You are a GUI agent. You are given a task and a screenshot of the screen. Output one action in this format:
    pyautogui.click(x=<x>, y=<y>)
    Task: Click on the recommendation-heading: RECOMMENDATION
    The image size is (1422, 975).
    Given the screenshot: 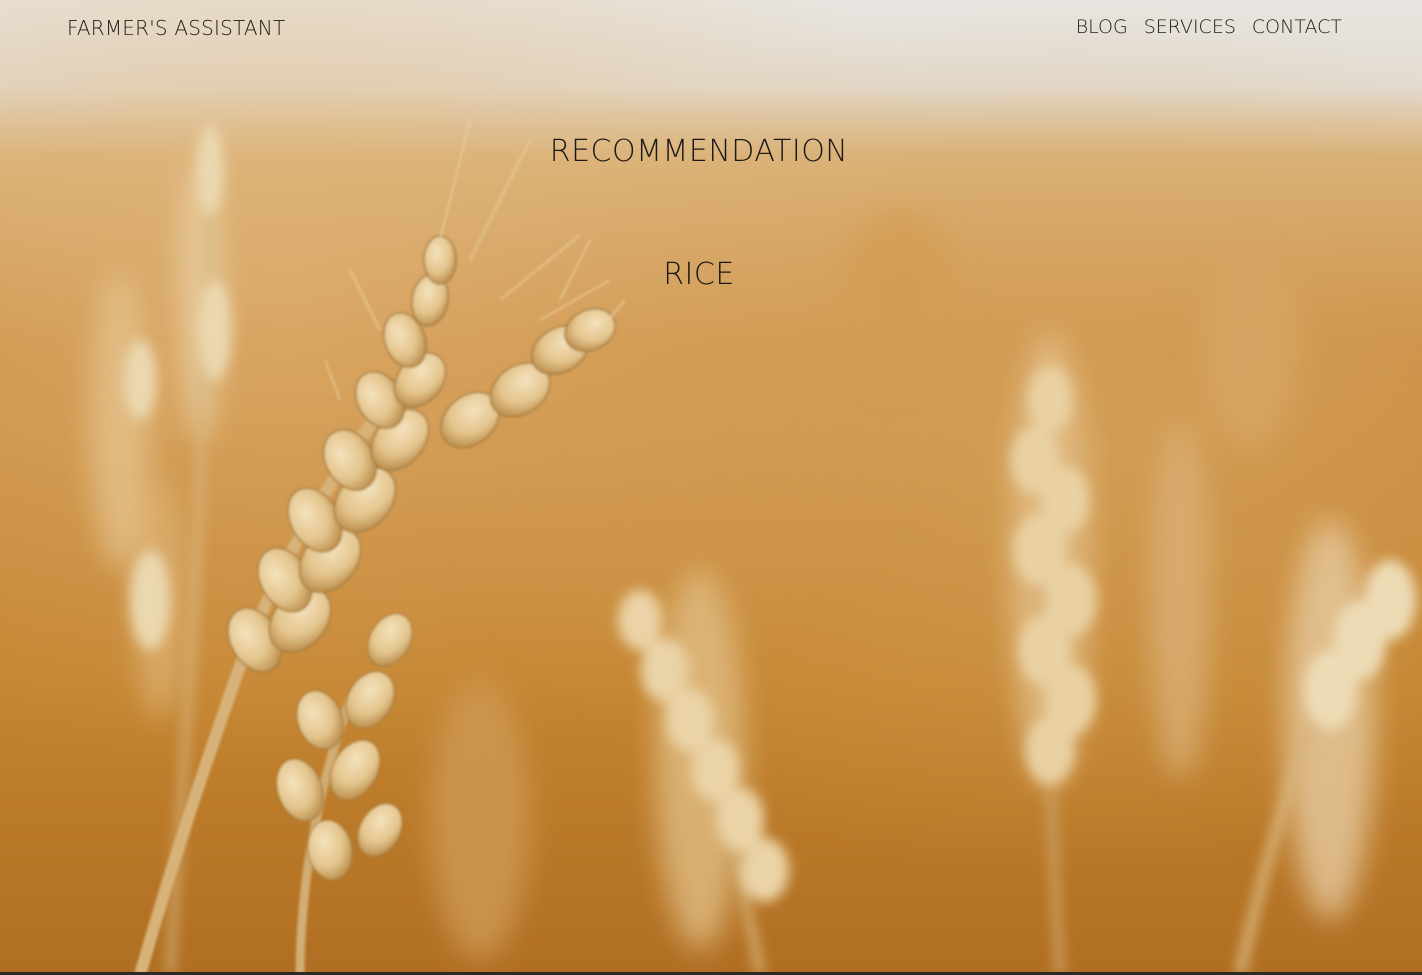 What is the action you would take?
    pyautogui.click(x=699, y=151)
    